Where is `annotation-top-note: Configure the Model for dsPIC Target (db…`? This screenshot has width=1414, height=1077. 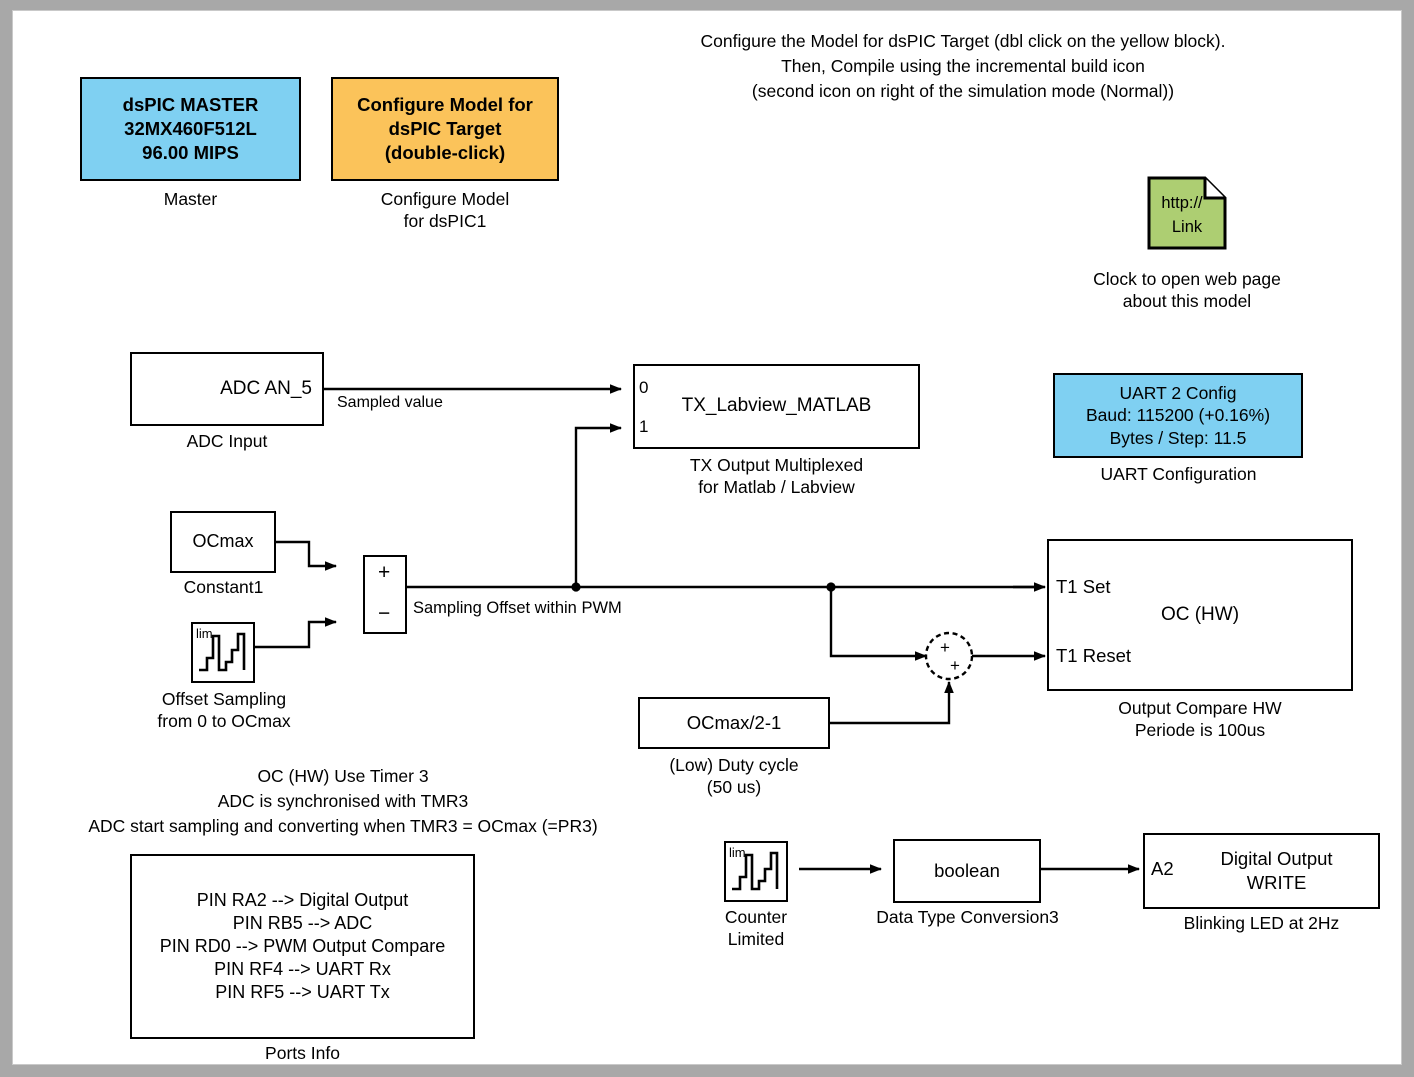 annotation-top-note: Configure the Model for dsPIC Target (db… is located at coordinates (963, 66).